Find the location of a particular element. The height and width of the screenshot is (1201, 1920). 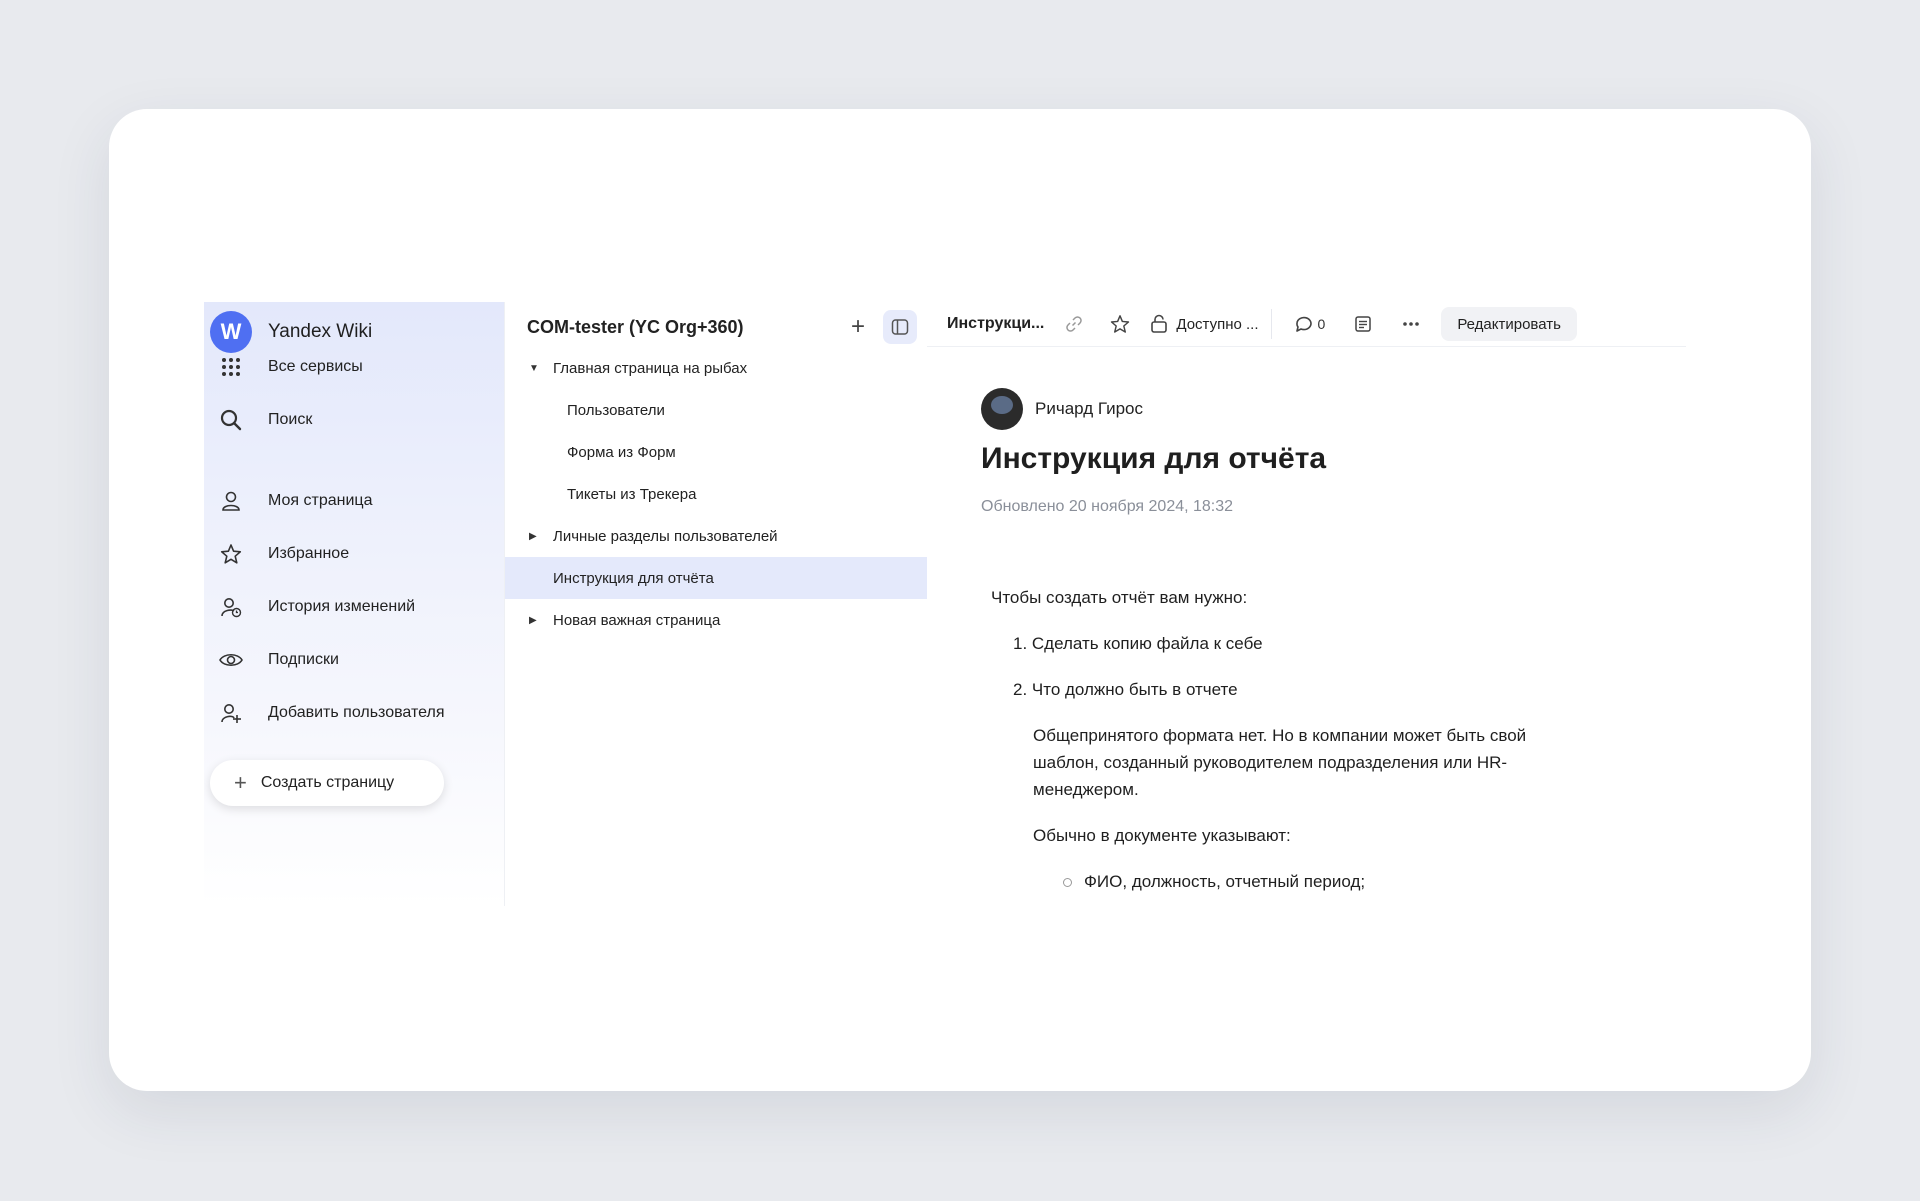

tree-item-label: Тикеты из Трекера is located at coordinates (632, 494).